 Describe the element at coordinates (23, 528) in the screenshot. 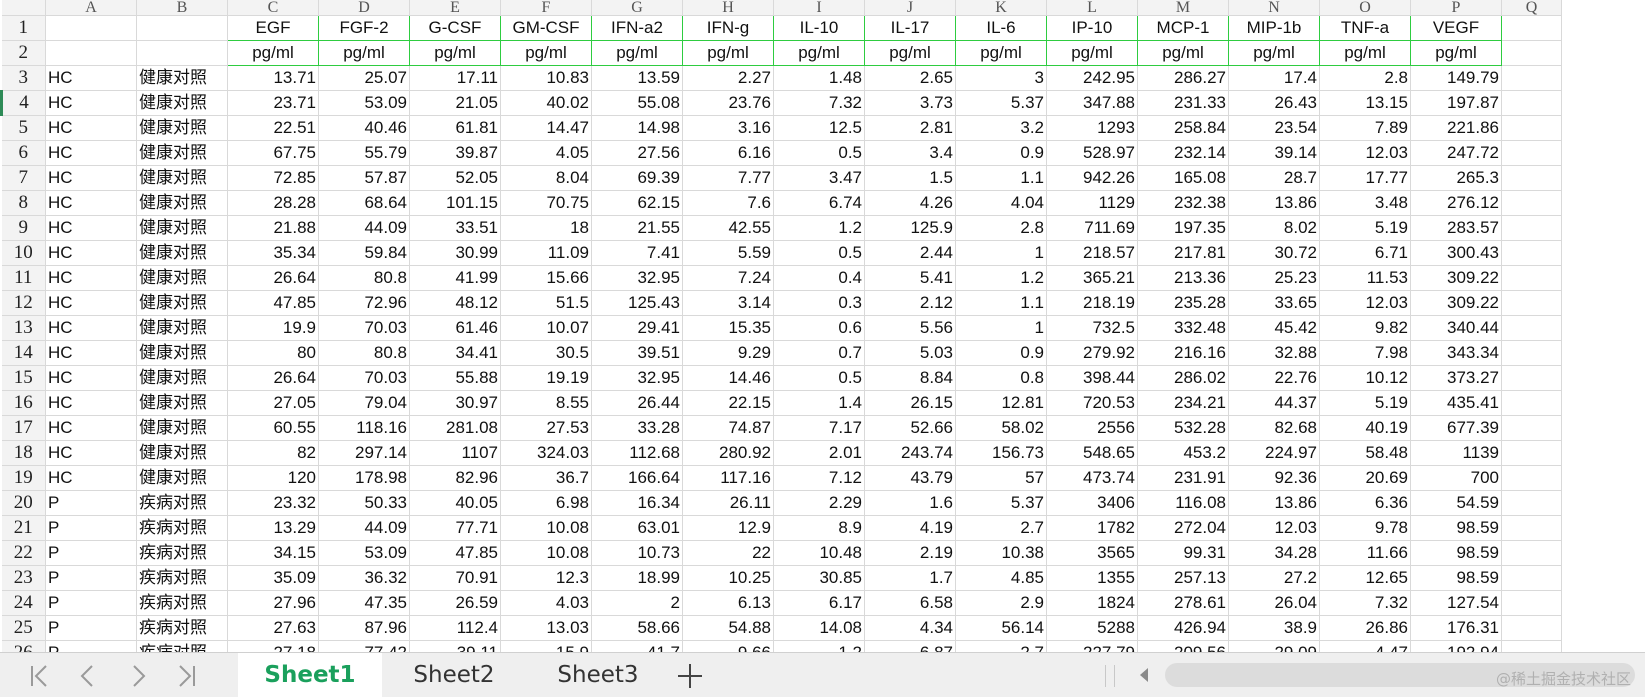

I see `row-header: 21` at that location.